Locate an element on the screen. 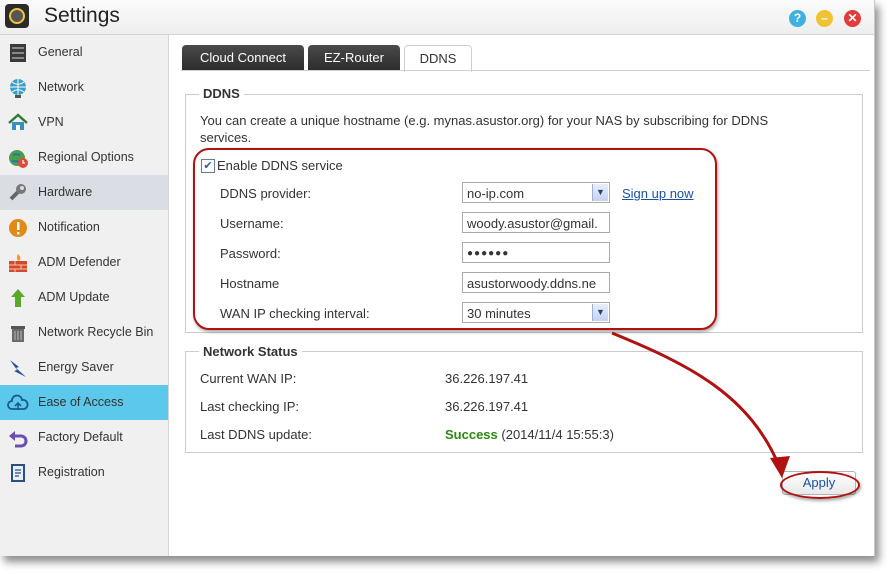 The height and width of the screenshot is (574, 890). sidebar-item-adm-defender: ADM Defender is located at coordinates (84, 262).